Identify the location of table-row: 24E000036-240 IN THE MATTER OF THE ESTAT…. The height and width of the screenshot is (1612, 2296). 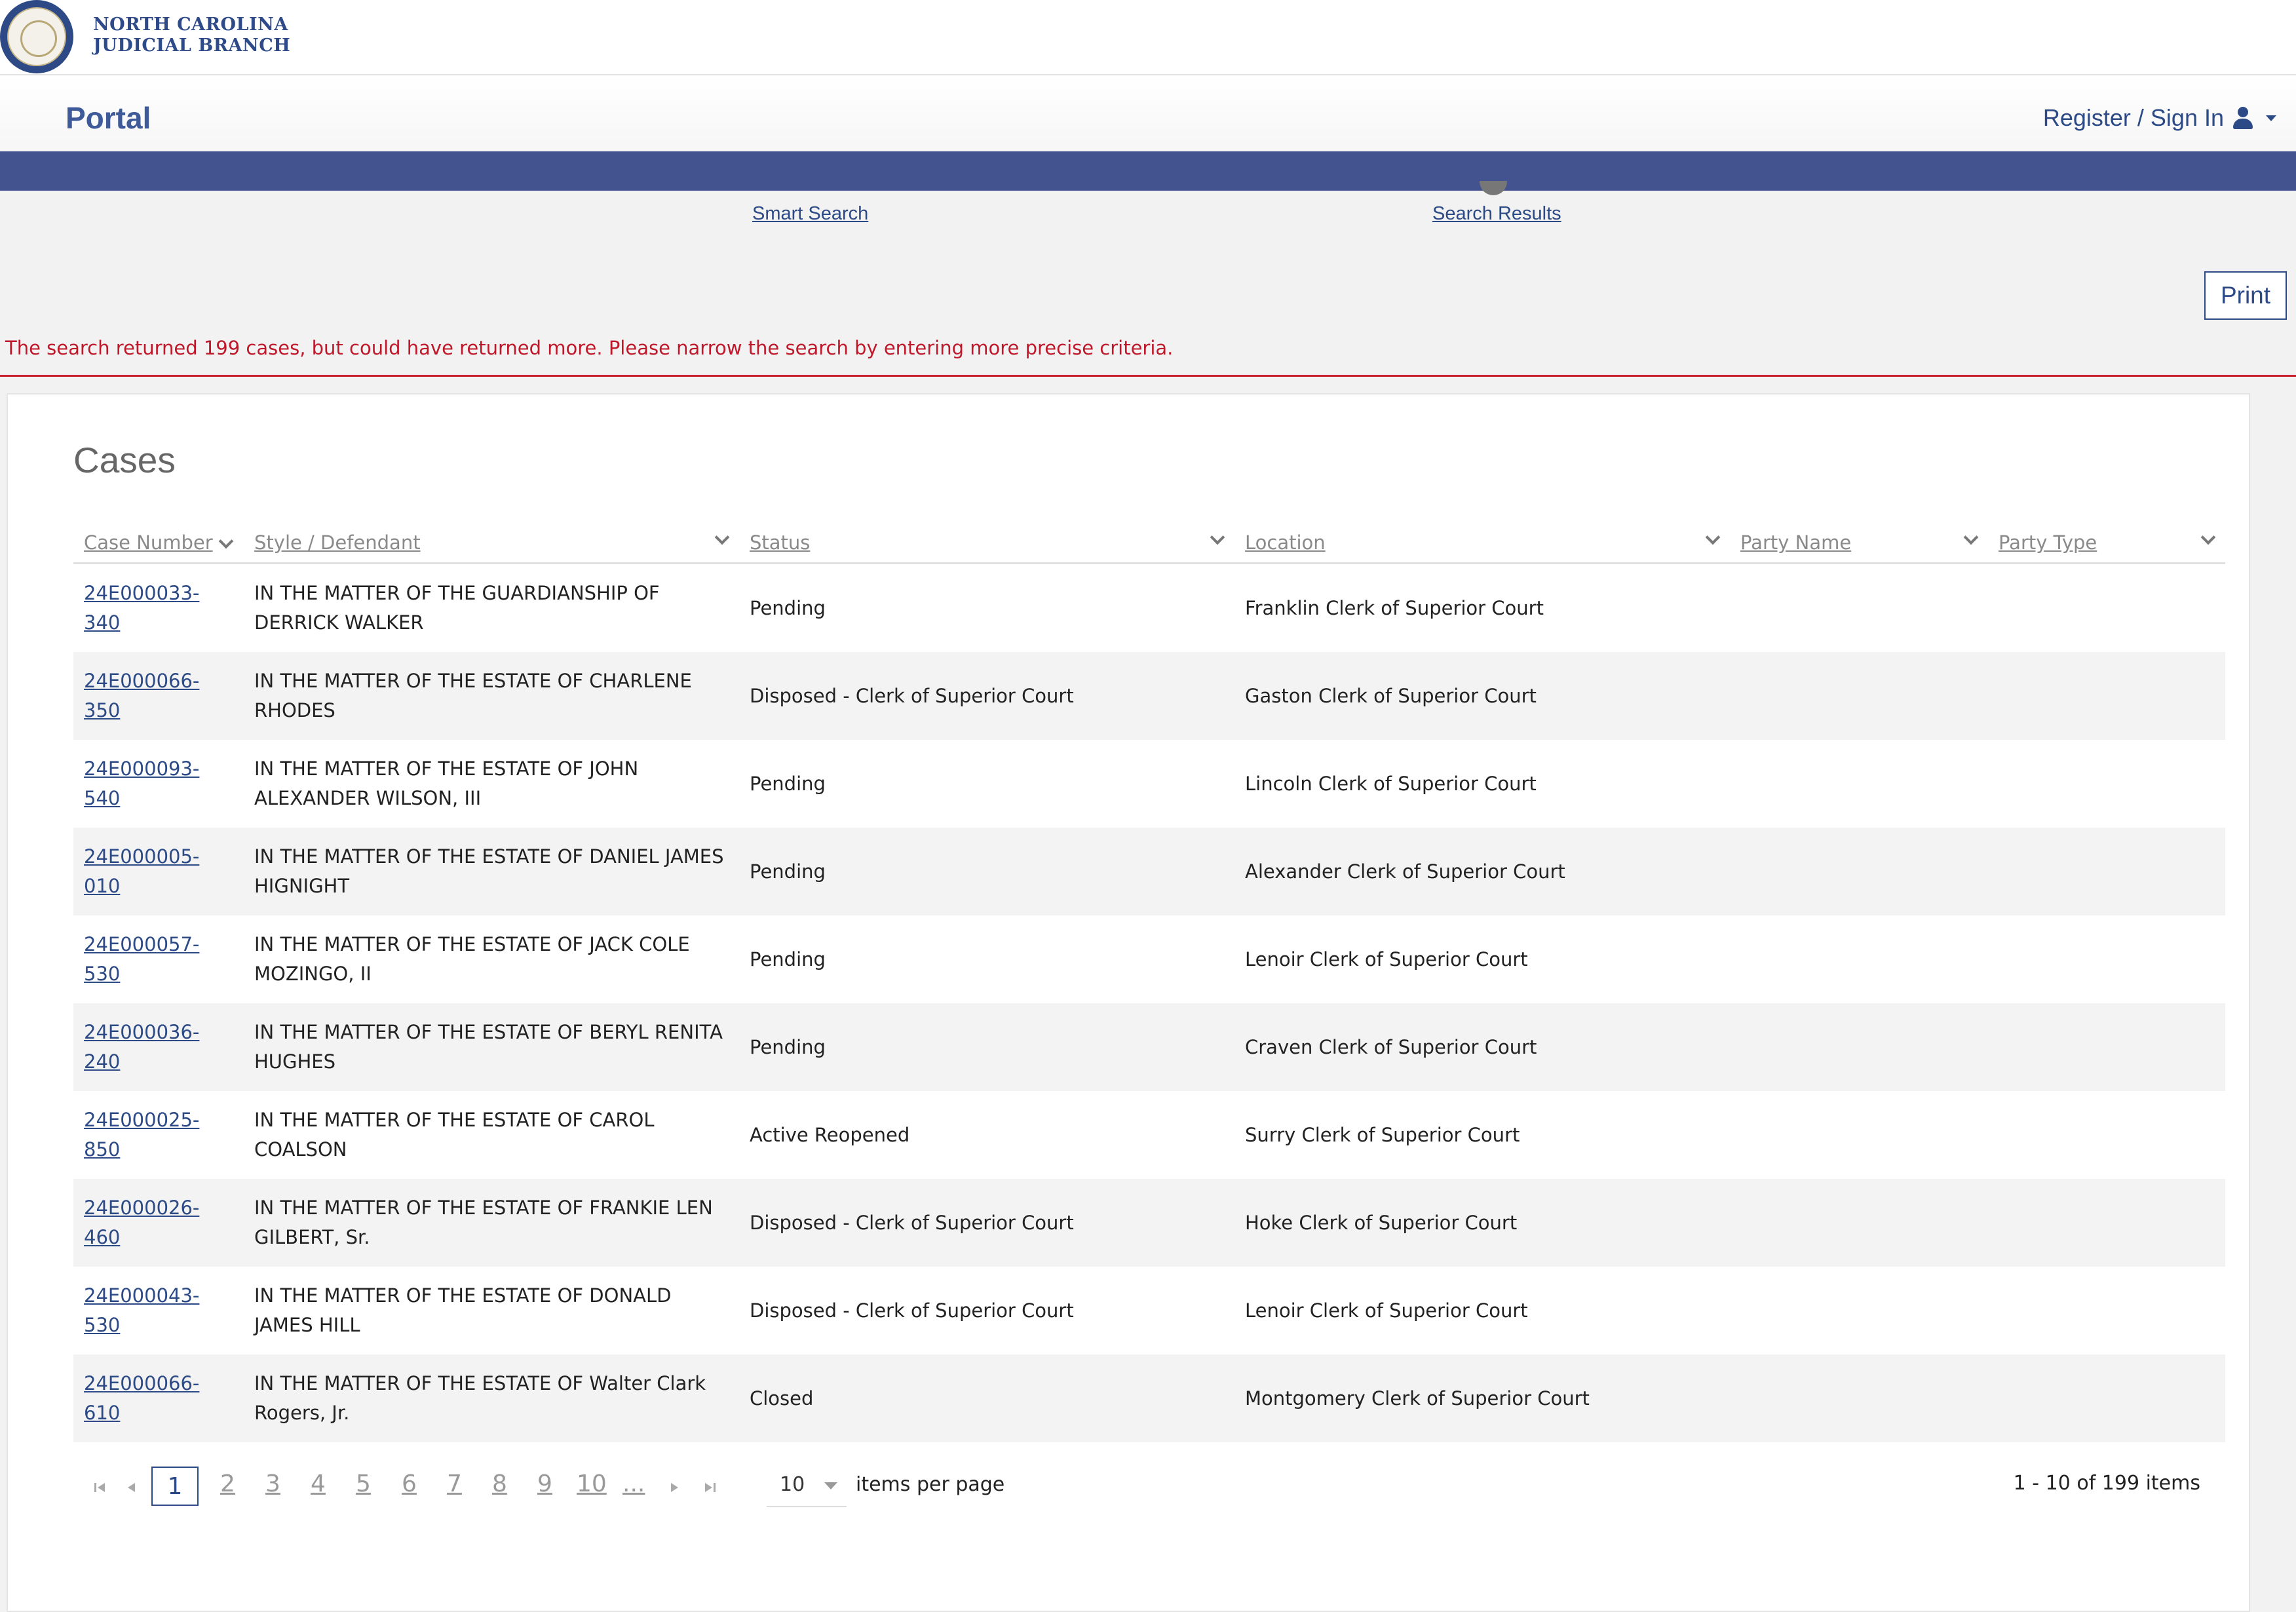
(1149, 1047).